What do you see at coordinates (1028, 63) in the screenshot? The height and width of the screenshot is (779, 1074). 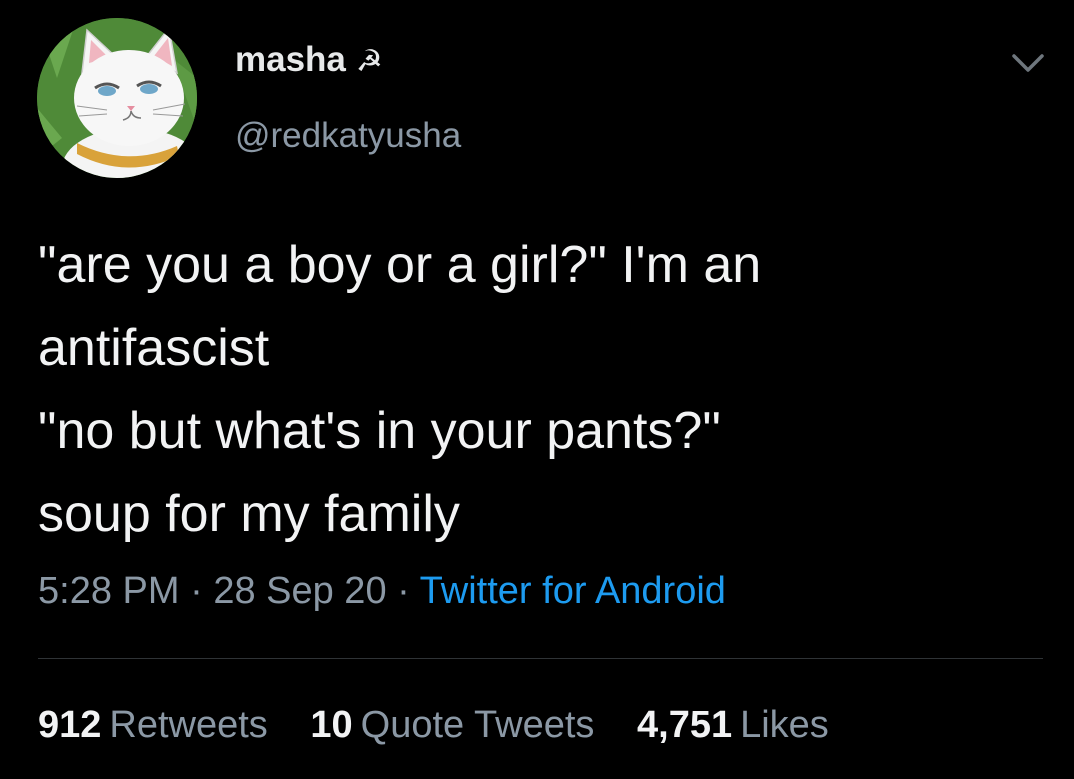 I see `chevron-down-icon` at bounding box center [1028, 63].